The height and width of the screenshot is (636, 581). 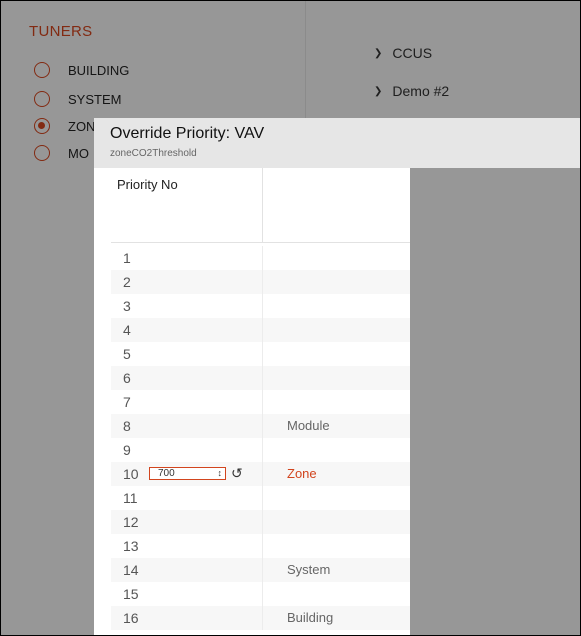 I want to click on table-row: 6, so click(x=260, y=378).